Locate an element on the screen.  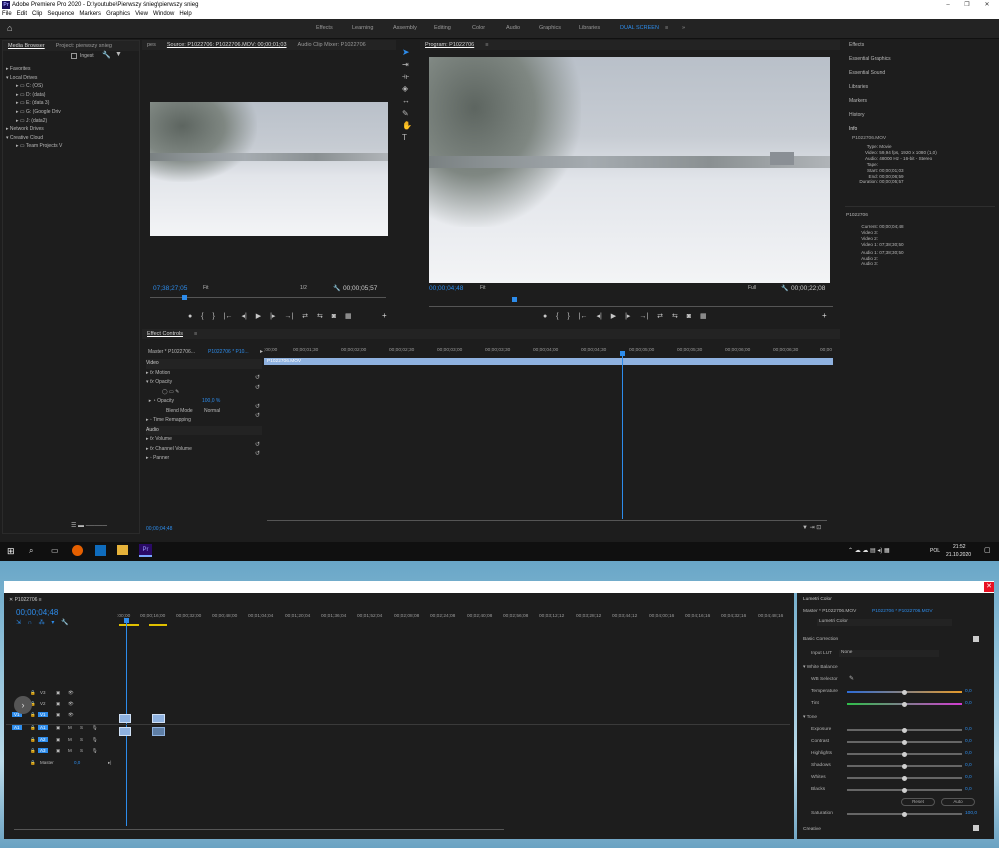
ec-time-remapping-row: ▸ ◦ Time Remapping is located at coordinates (204, 421).